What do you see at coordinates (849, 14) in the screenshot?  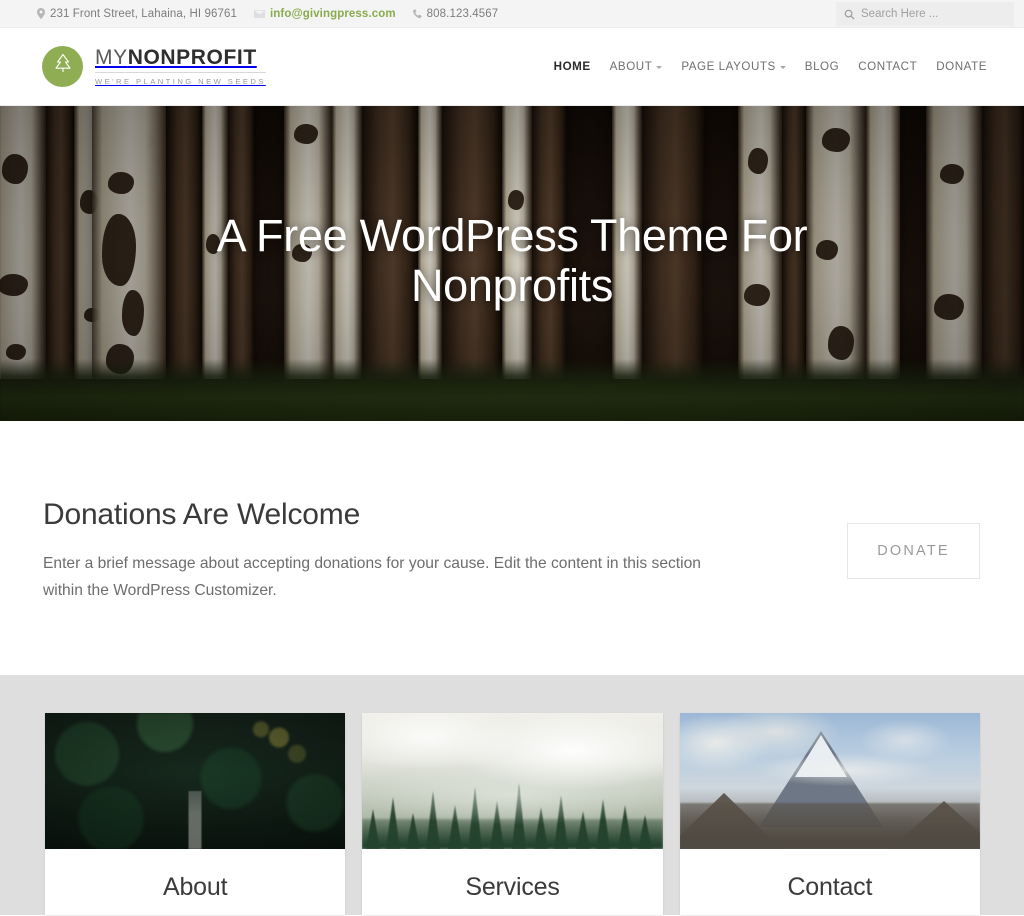 I see `search-icon` at bounding box center [849, 14].